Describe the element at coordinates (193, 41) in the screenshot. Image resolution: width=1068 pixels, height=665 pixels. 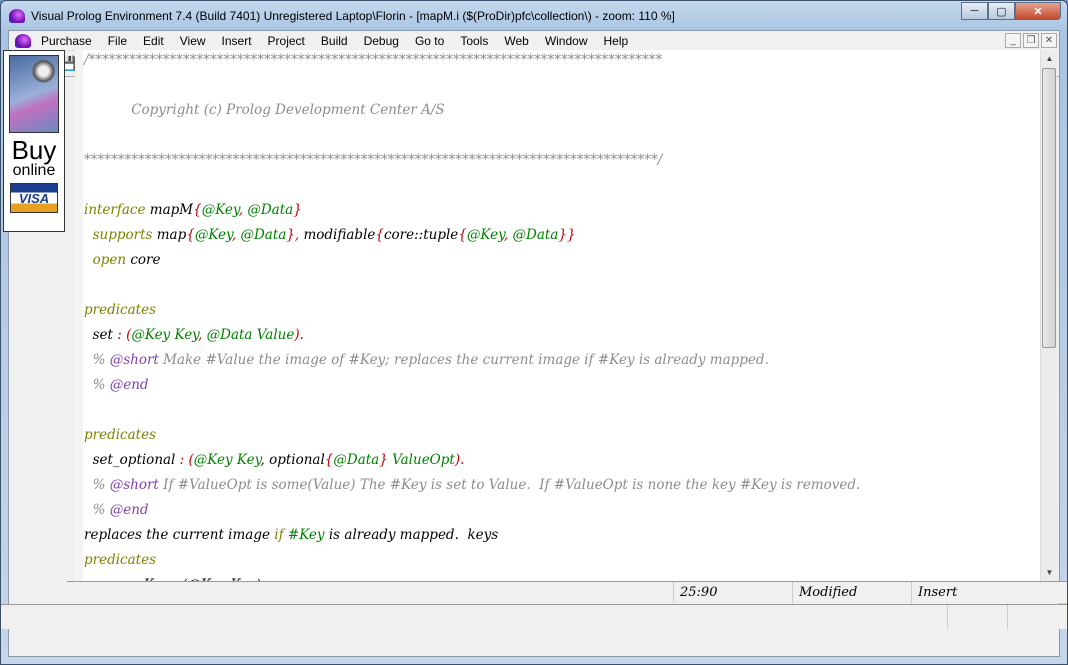
I see `menu-view: View` at that location.